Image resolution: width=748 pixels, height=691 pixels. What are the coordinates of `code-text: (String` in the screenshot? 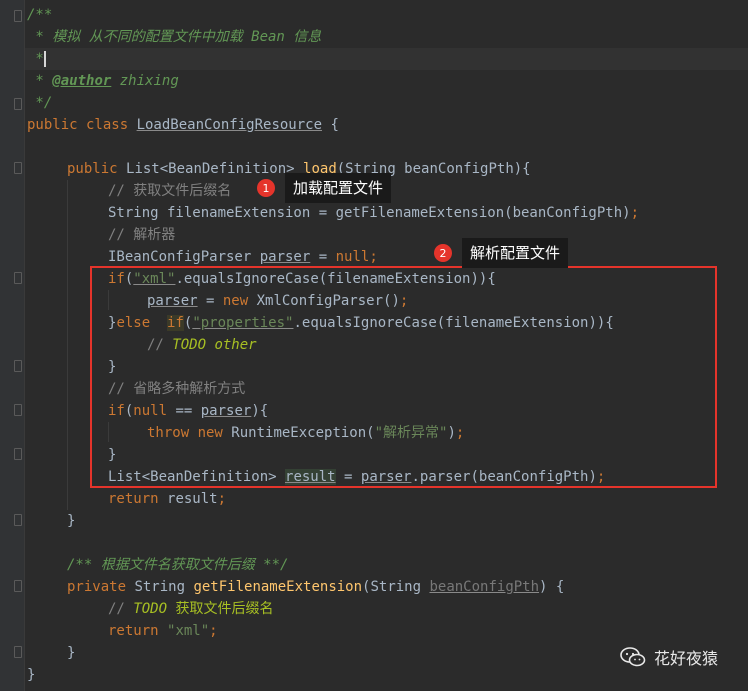 It's located at (396, 587).